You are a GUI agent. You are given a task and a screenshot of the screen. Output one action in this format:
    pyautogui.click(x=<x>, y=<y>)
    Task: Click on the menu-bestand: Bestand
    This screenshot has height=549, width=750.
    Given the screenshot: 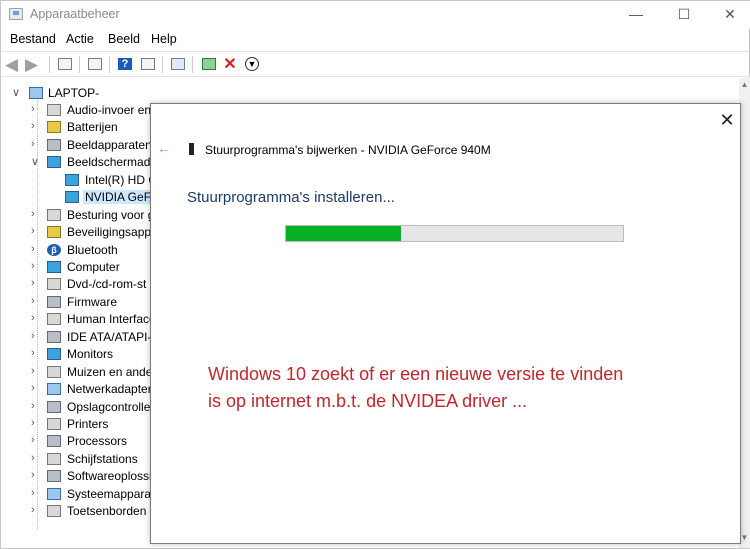 What is the action you would take?
    pyautogui.click(x=33, y=39)
    